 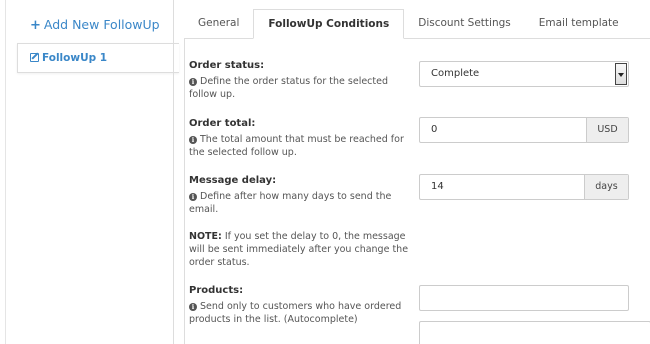 What do you see at coordinates (524, 74) in the screenshot?
I see `order-status-select: Complete` at bounding box center [524, 74].